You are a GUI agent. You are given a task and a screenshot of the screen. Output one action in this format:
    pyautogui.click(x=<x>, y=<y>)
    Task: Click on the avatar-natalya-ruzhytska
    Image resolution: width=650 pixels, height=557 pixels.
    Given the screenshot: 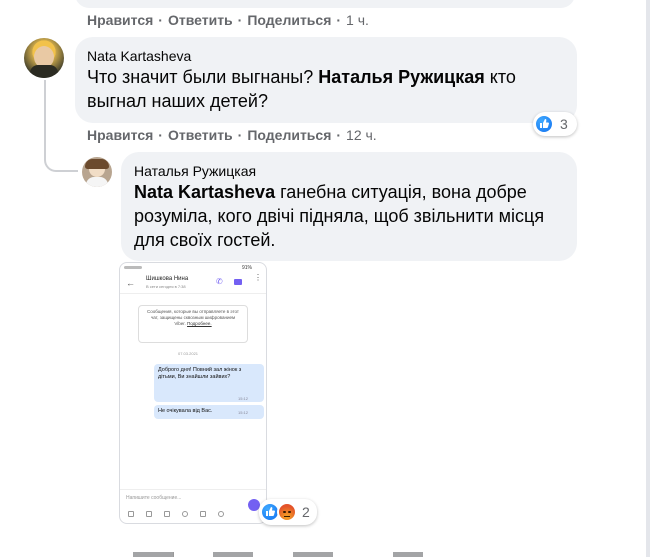 What is the action you would take?
    pyautogui.click(x=97, y=172)
    